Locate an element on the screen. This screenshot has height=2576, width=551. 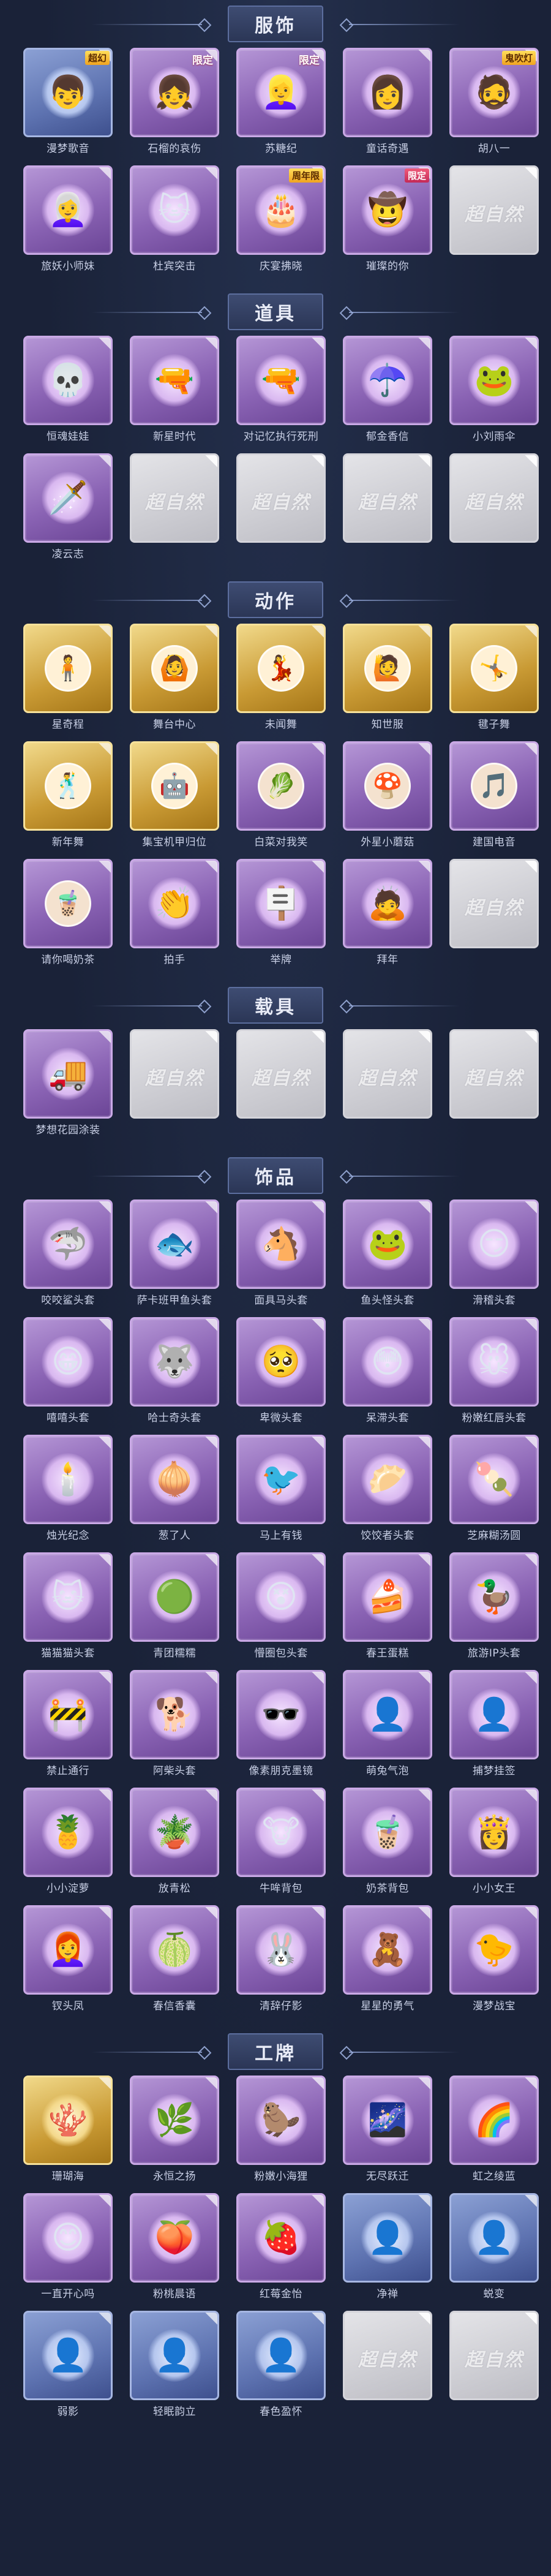
item-cell: 🐤 漫梦战宝 is located at coordinates (494, 1962).